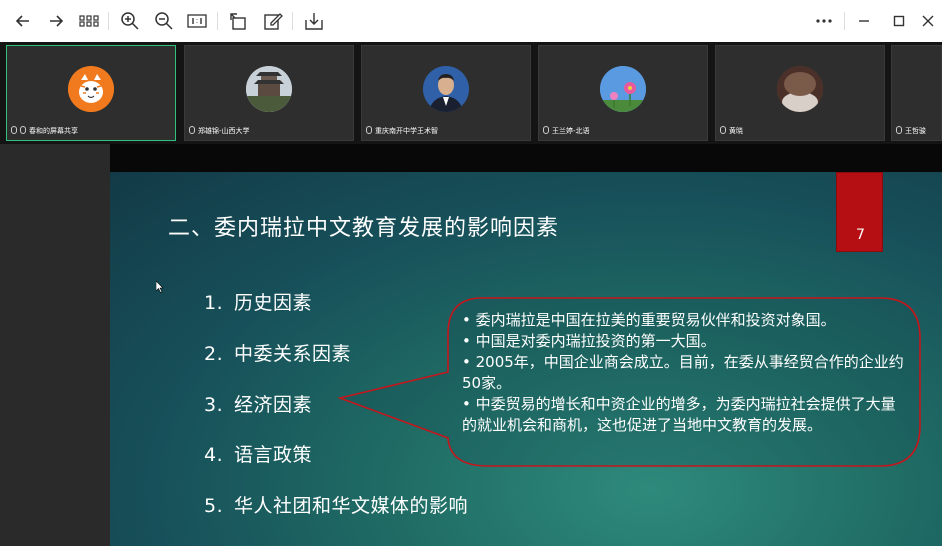 This screenshot has height=546, width=942. Describe the element at coordinates (219, 131) in the screenshot. I see `participant-name: 郑雄锦-山西大学` at that location.